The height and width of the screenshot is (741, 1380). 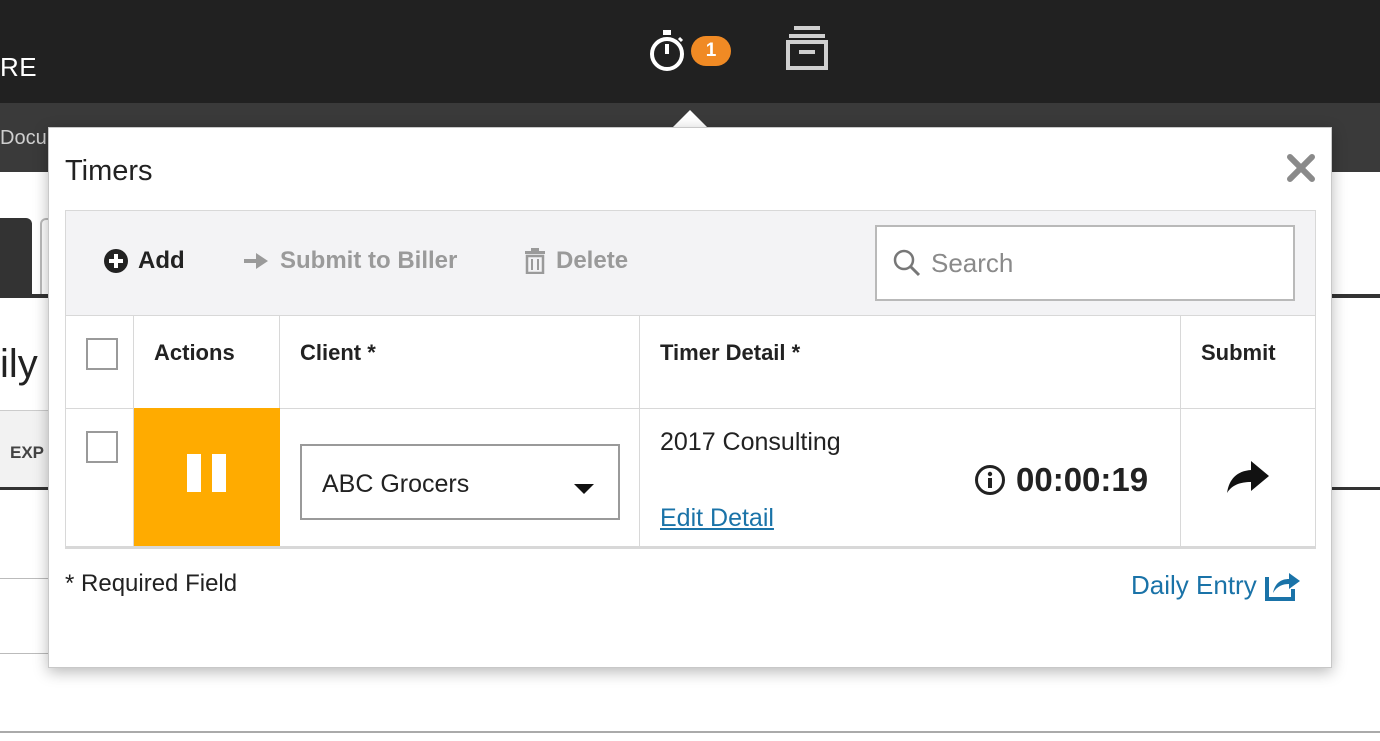 I want to click on timers-toolbar: Add Submit to Biller Delete, so click(x=690, y=263).